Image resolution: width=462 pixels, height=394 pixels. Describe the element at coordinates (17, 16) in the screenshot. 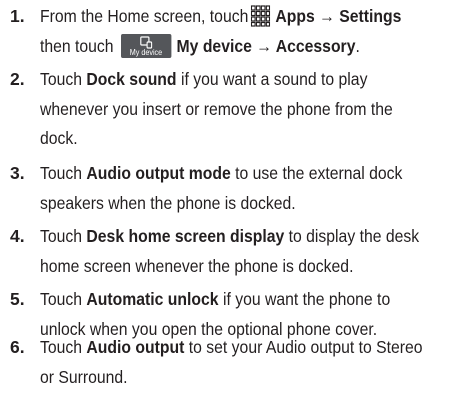

I see `step-number: 1.` at that location.